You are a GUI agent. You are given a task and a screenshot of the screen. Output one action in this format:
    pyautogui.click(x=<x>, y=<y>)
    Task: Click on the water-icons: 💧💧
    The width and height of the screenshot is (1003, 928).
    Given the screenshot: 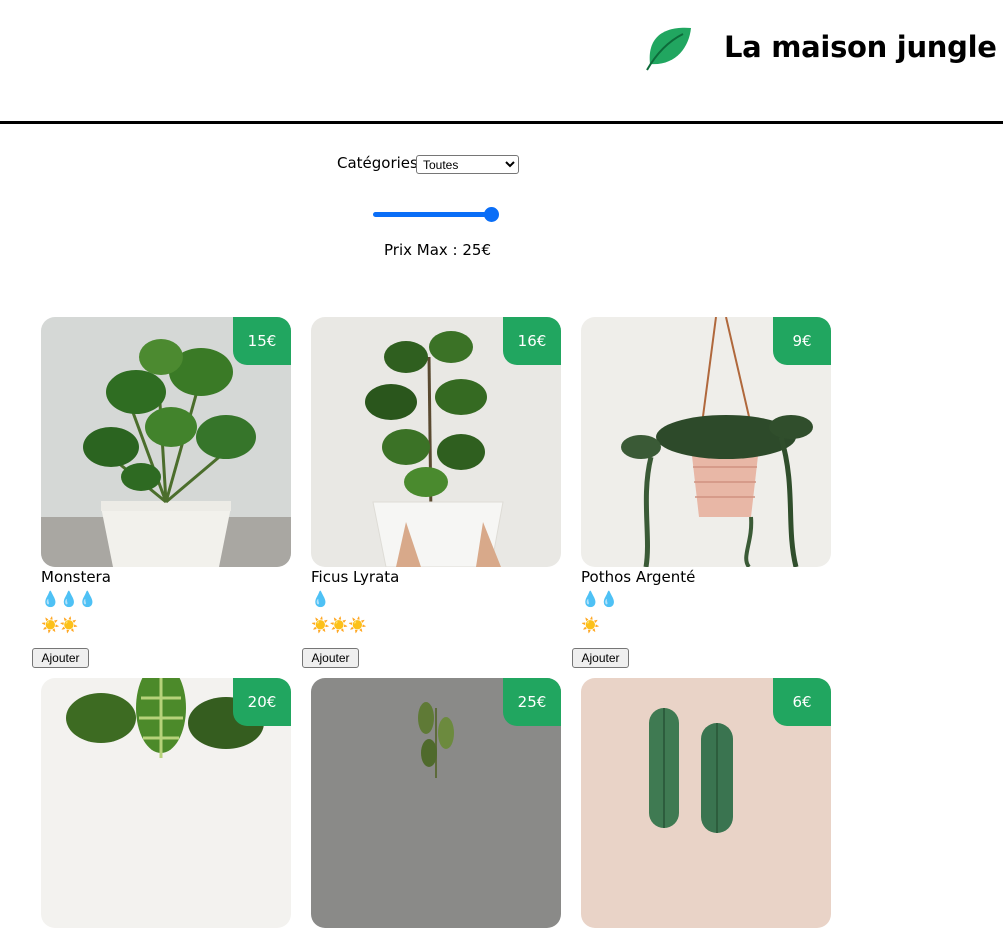 What is the action you would take?
    pyautogui.click(x=600, y=599)
    